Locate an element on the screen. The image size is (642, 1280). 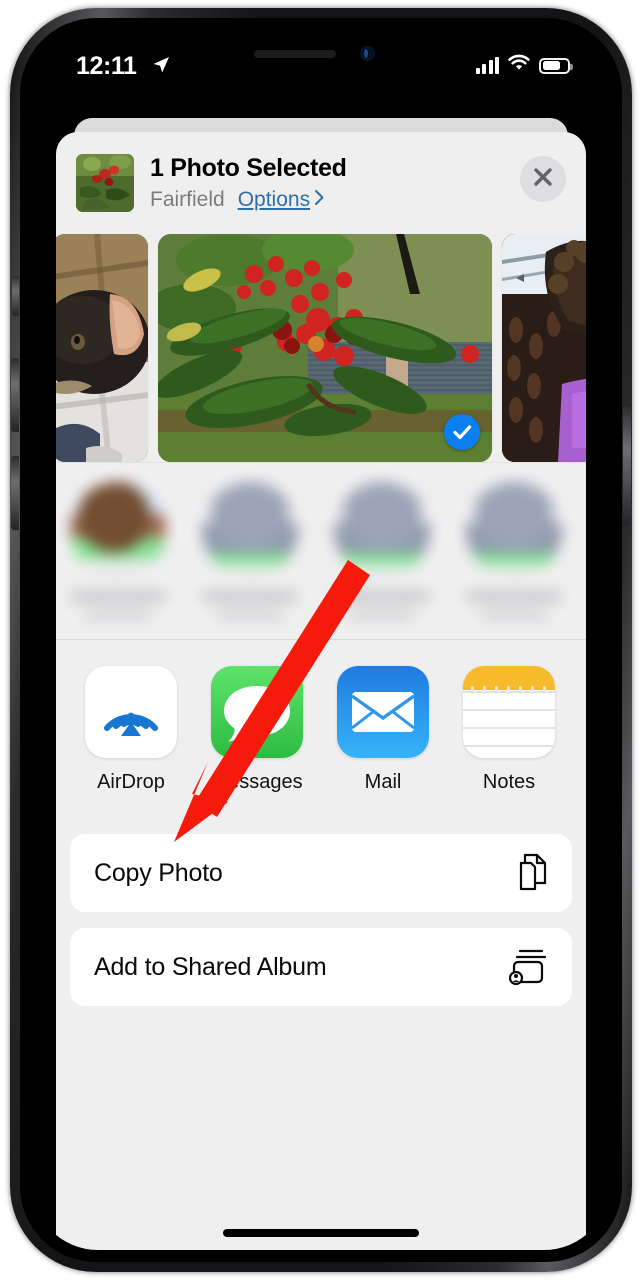
shared-album-icon is located at coordinates (528, 967).